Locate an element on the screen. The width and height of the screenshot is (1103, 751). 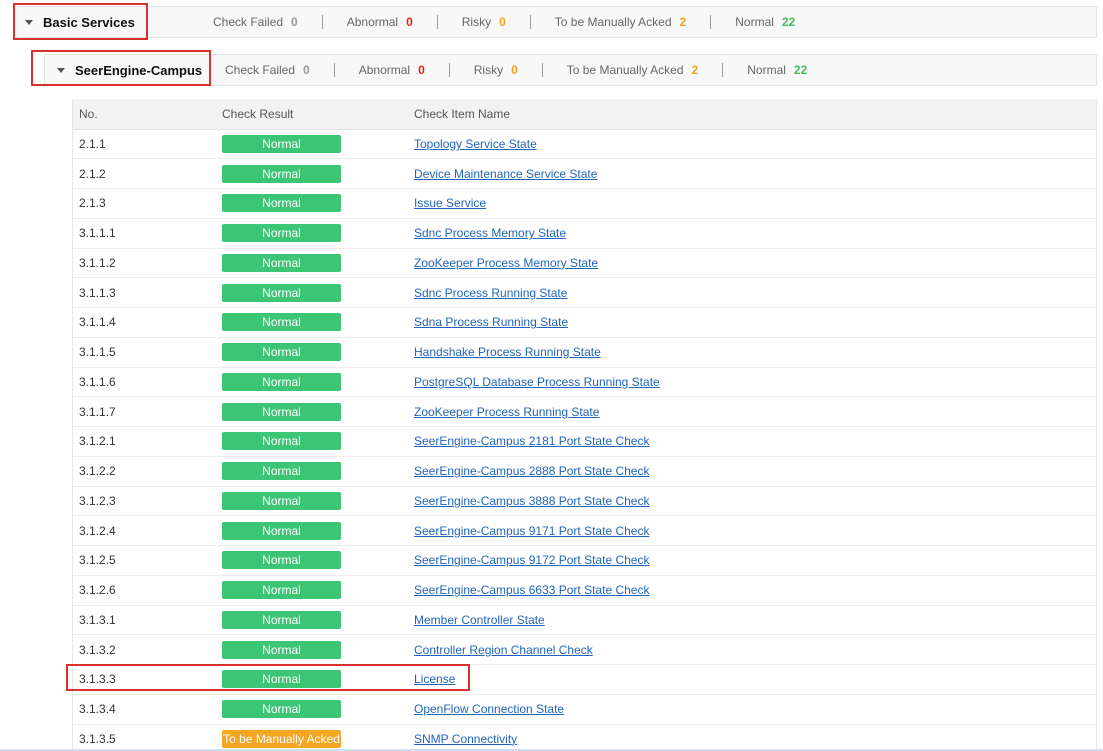
check-item-link: Sdnc Process Running State is located at coordinates (490, 293).